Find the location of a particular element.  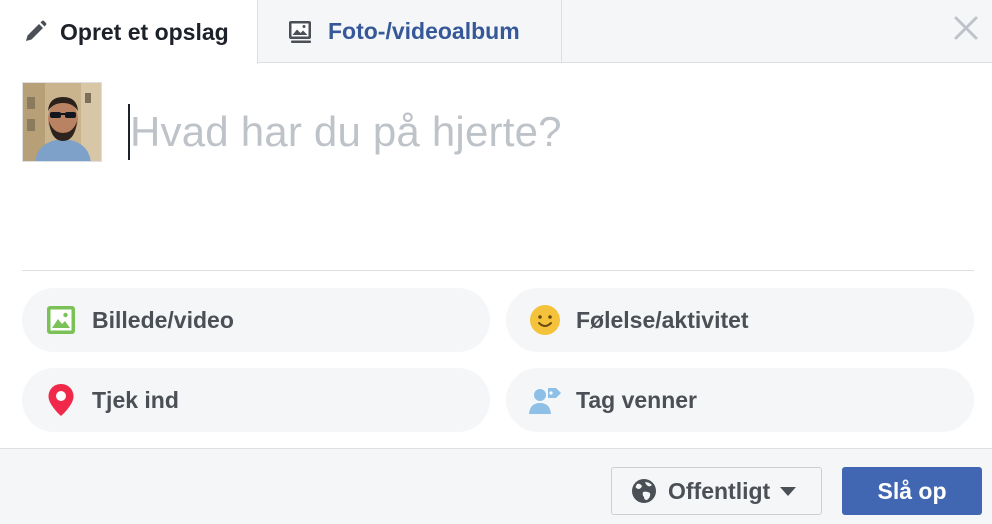

check-in-label: Tjek ind is located at coordinates (135, 399).